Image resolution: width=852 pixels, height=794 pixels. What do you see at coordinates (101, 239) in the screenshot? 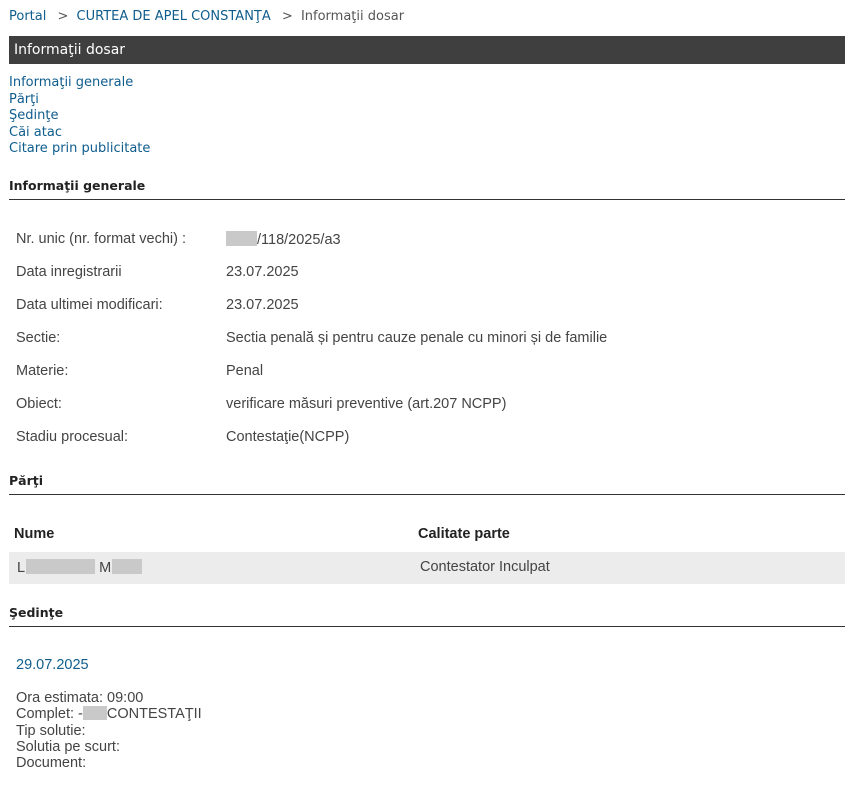
I see `info-label: Nr. unic (nr. format vechi) :` at bounding box center [101, 239].